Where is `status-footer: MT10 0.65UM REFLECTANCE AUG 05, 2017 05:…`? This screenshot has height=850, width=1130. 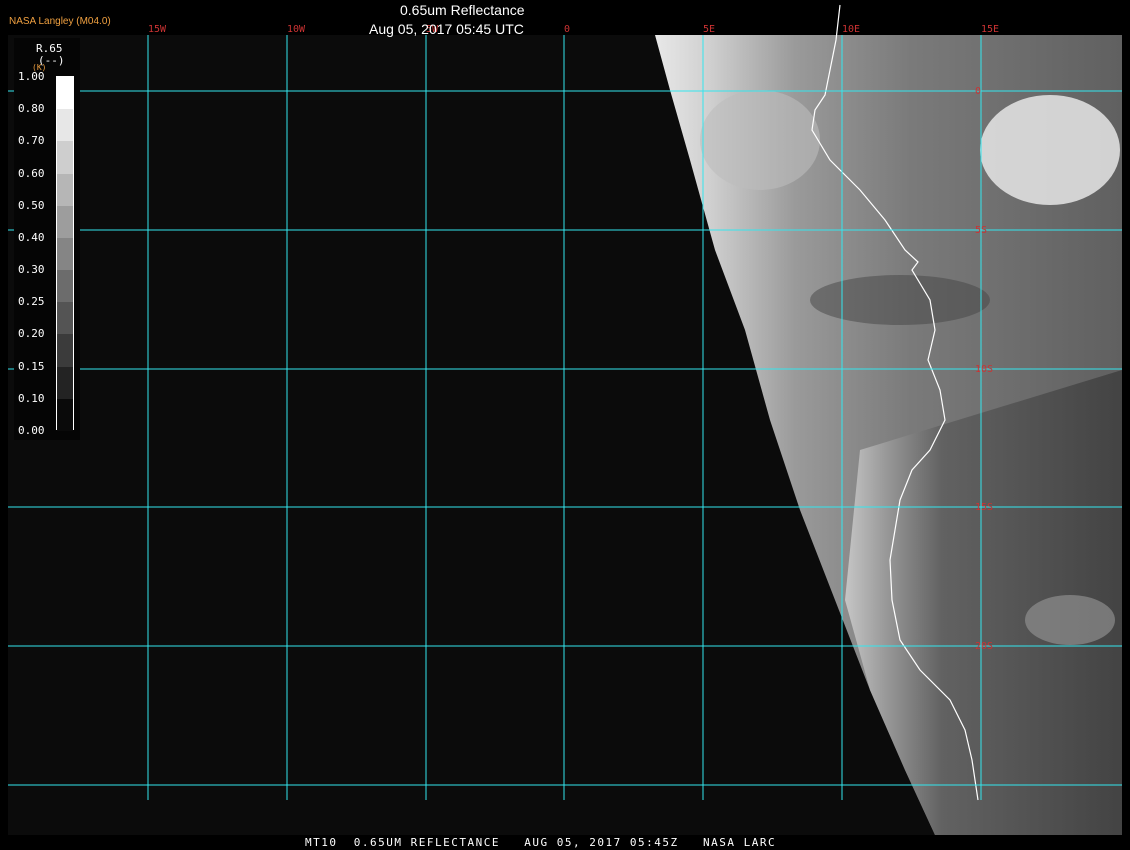 status-footer: MT10 0.65UM REFLECTANCE AUG 05, 2017 05:… is located at coordinates (541, 842).